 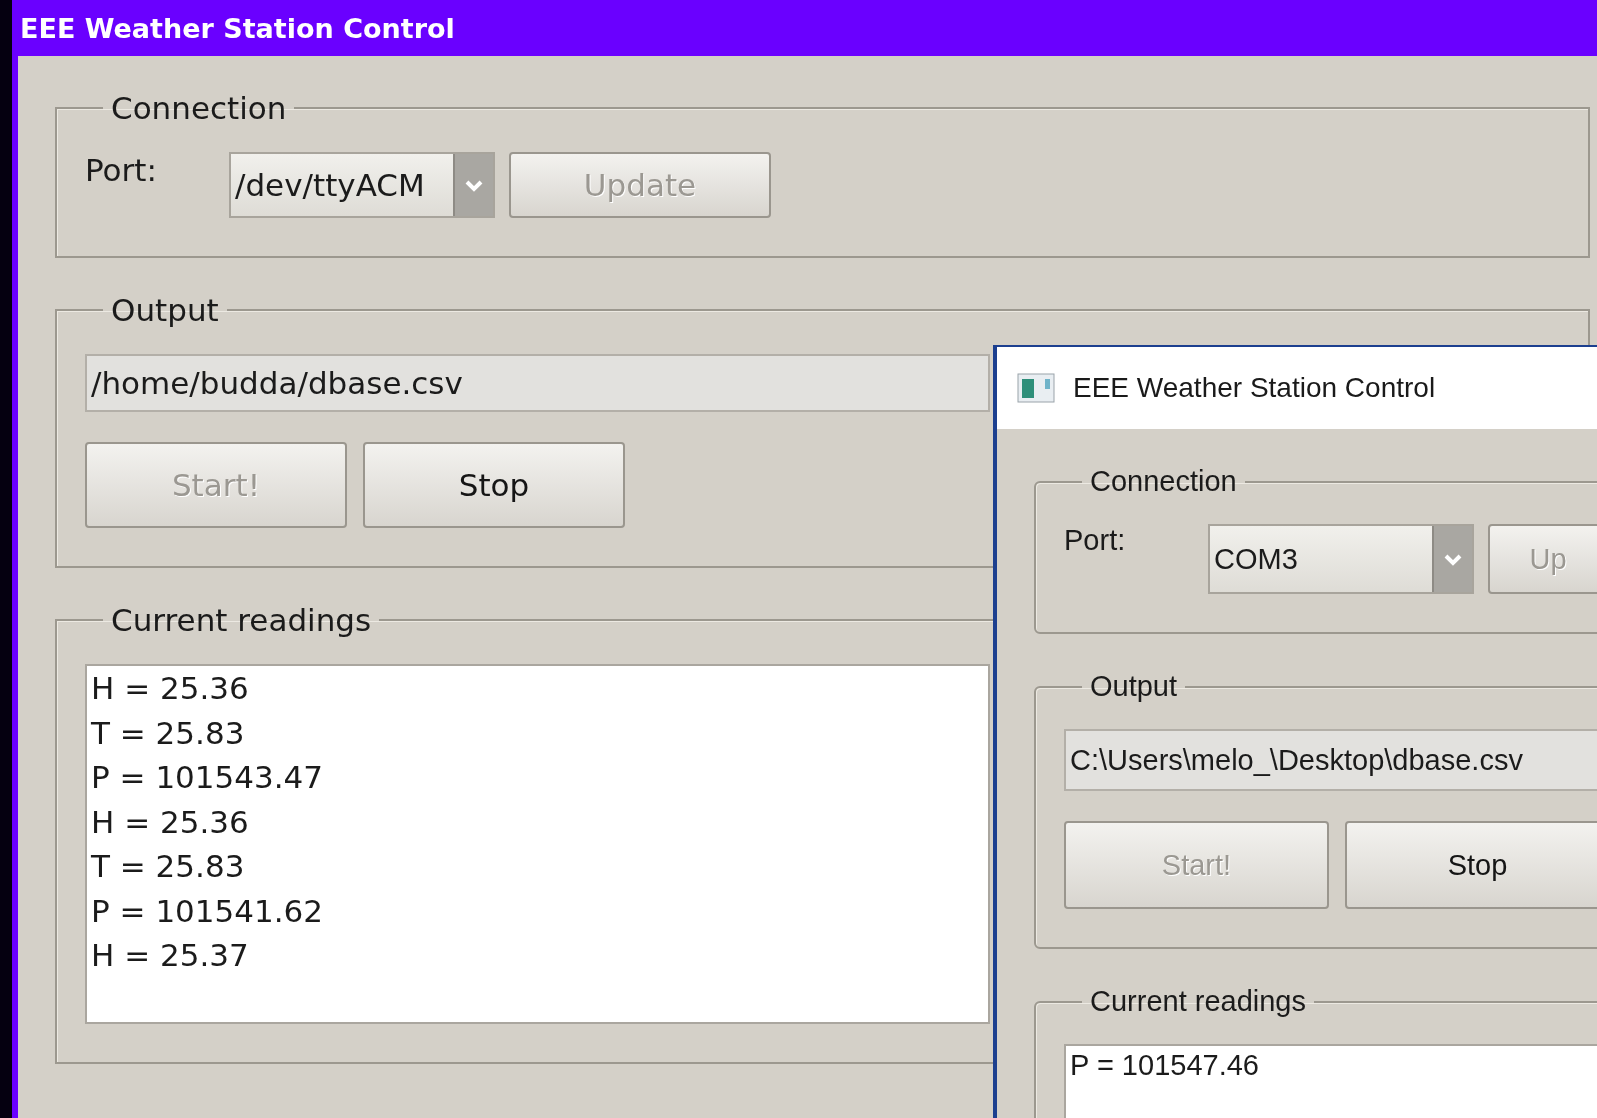 I want to click on reading-line: P = 101541.62, so click(x=207, y=911).